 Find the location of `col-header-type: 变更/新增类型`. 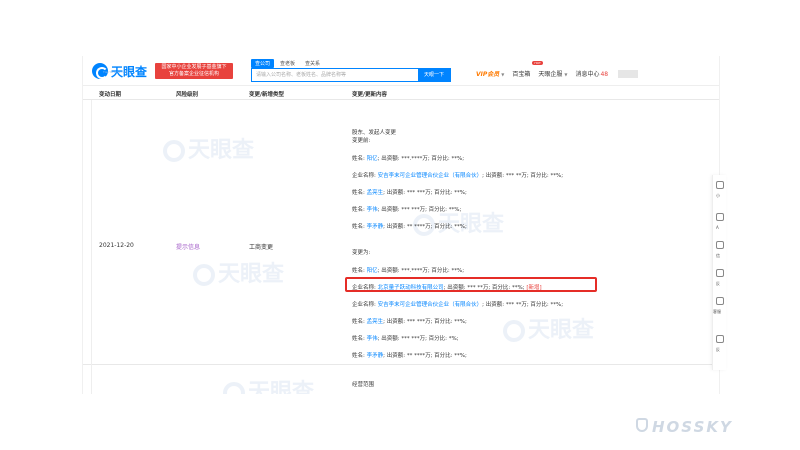

col-header-type: 变更/新增类型 is located at coordinates (267, 95).